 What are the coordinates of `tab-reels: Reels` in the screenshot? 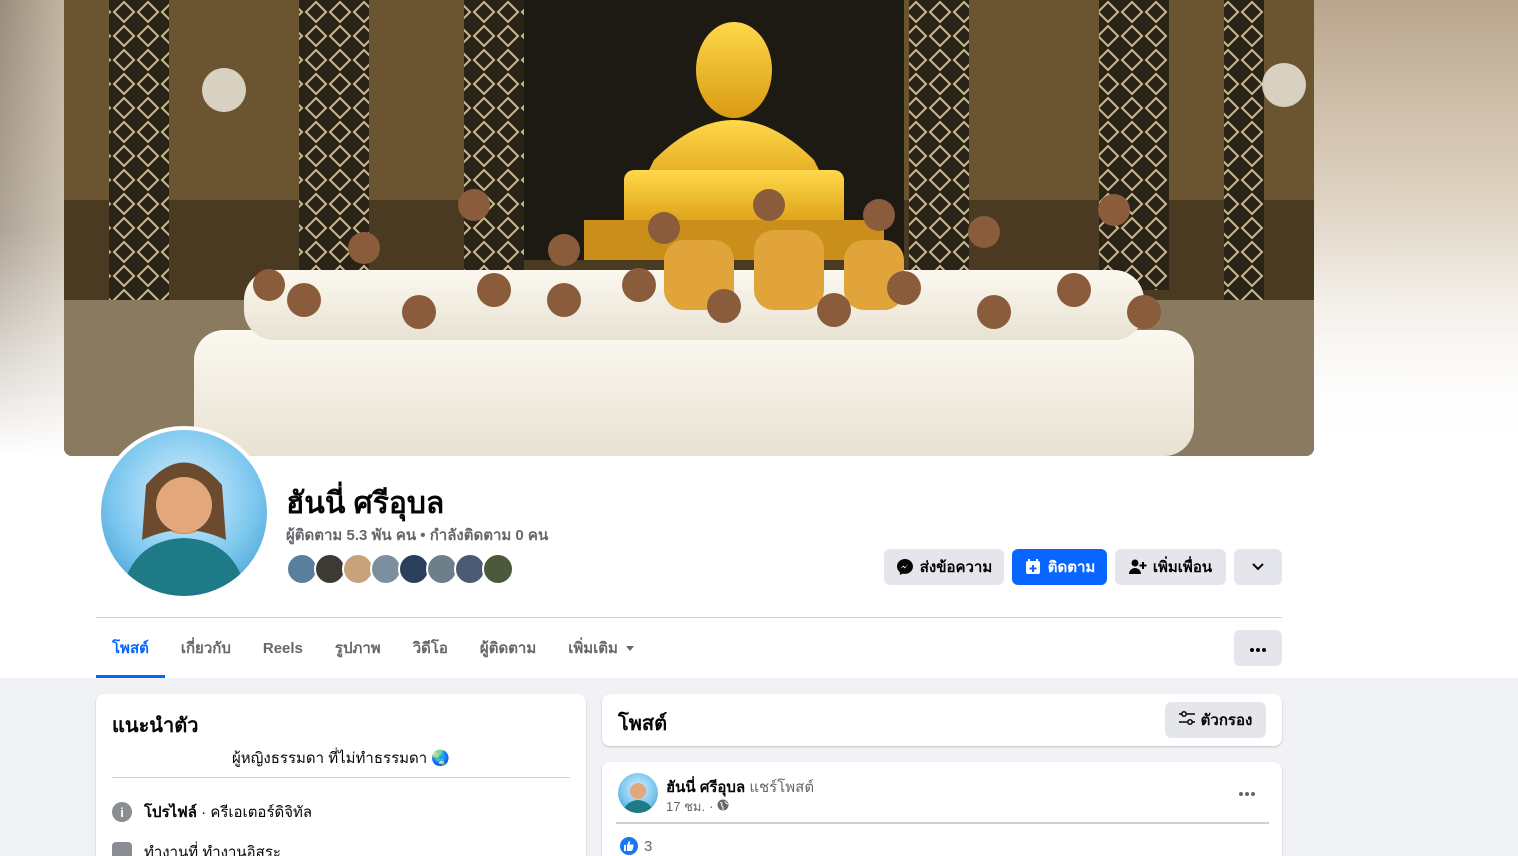 It's located at (283, 648).